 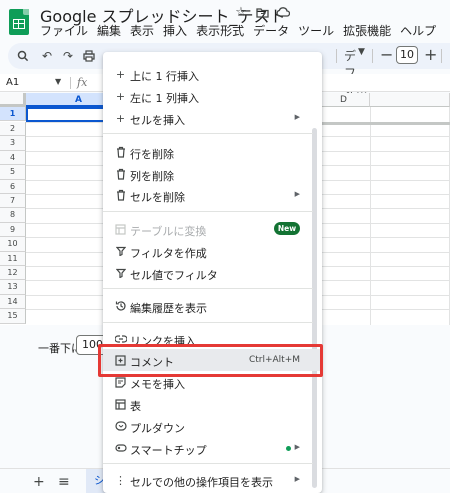 What do you see at coordinates (13, 143) in the screenshot?
I see `row-header: 3` at bounding box center [13, 143].